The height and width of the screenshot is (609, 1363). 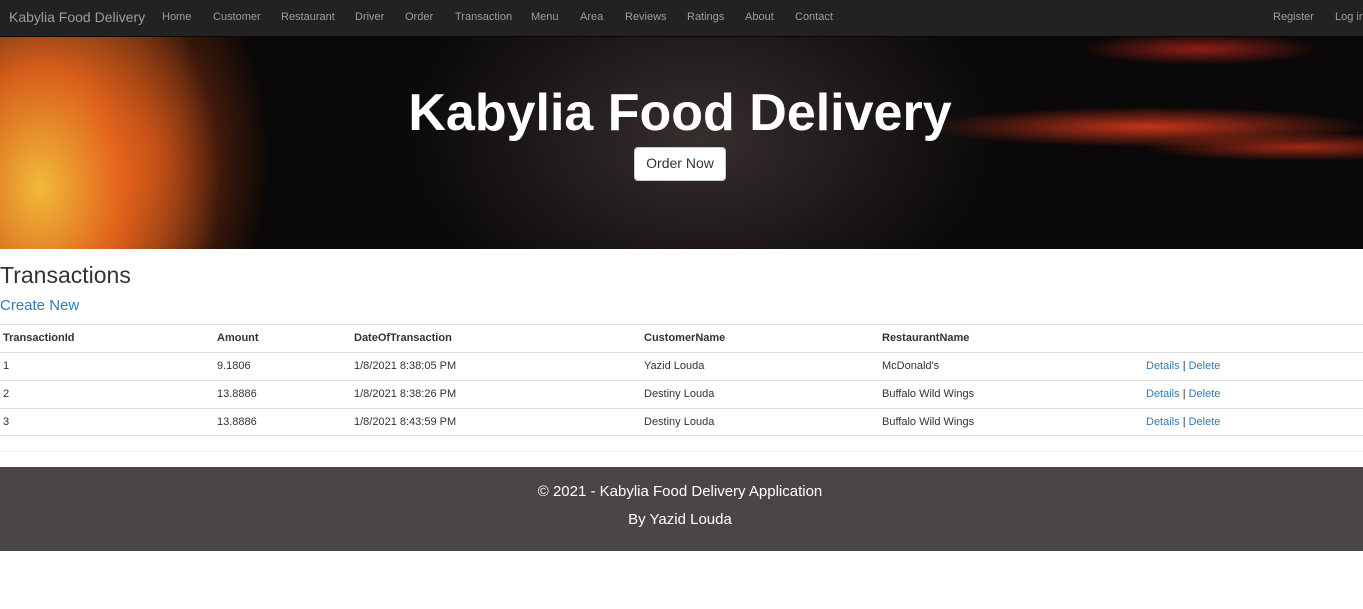 I want to click on cell-customer: Yazid Louda, so click(x=674, y=366).